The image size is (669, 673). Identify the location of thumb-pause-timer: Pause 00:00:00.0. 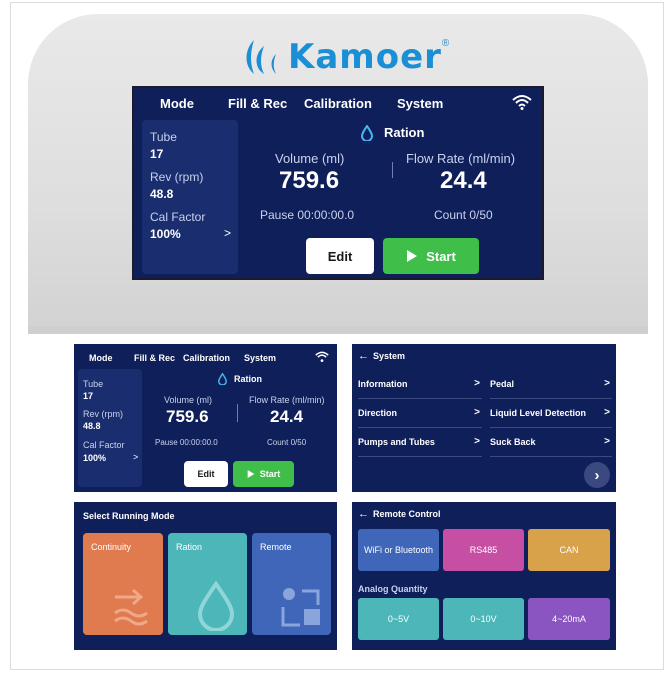
(186, 442).